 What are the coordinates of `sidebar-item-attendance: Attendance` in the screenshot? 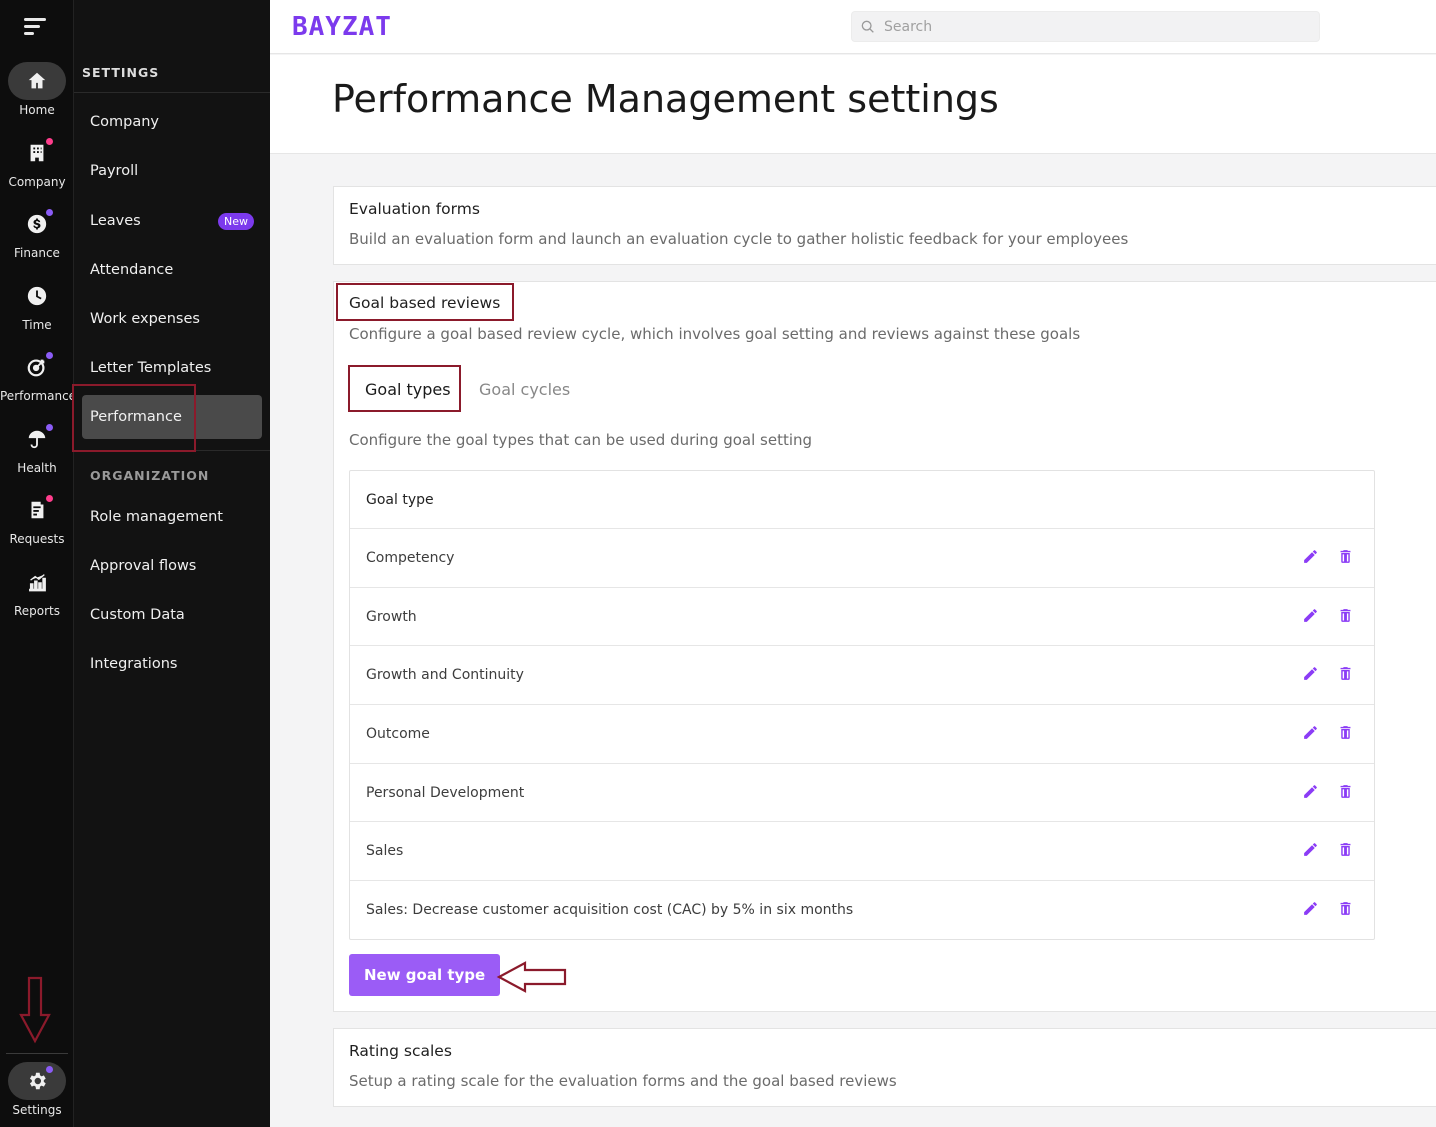 It's located at (172, 270).